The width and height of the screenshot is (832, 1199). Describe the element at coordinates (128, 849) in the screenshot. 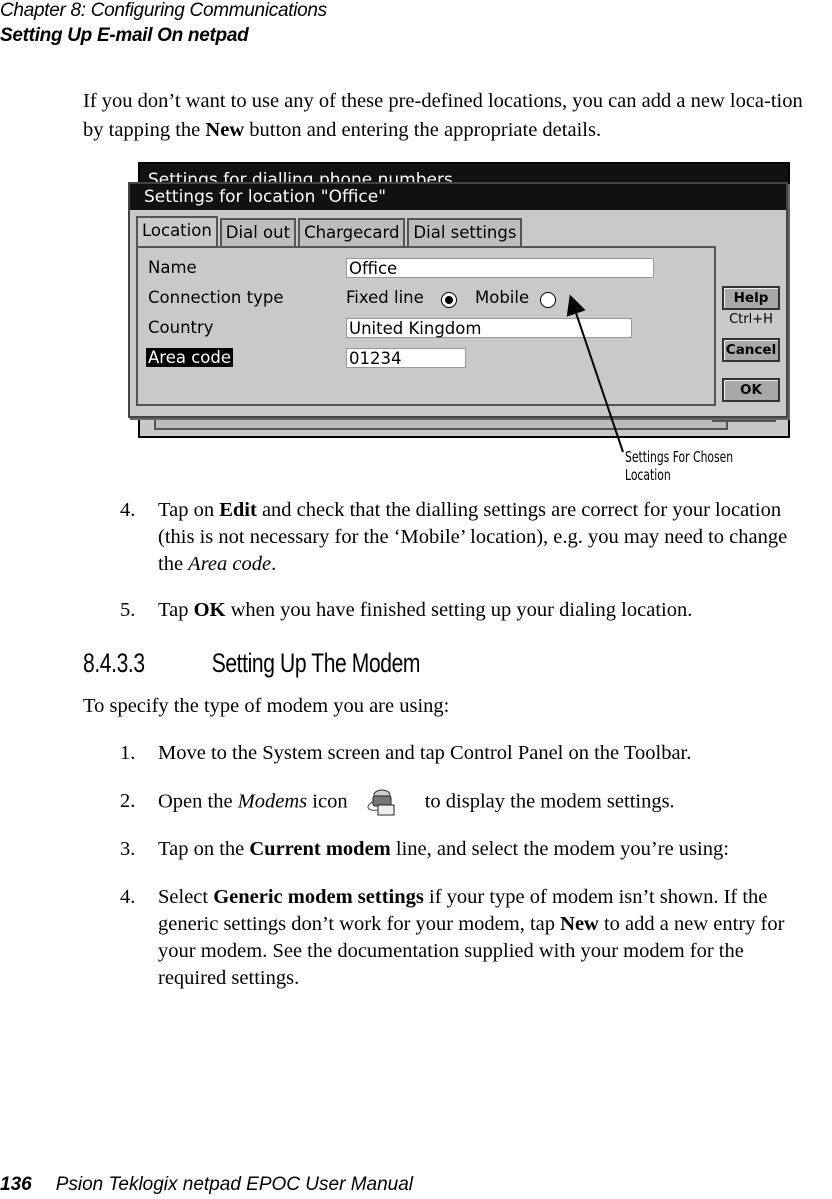

I see `step-number: 3.` at that location.